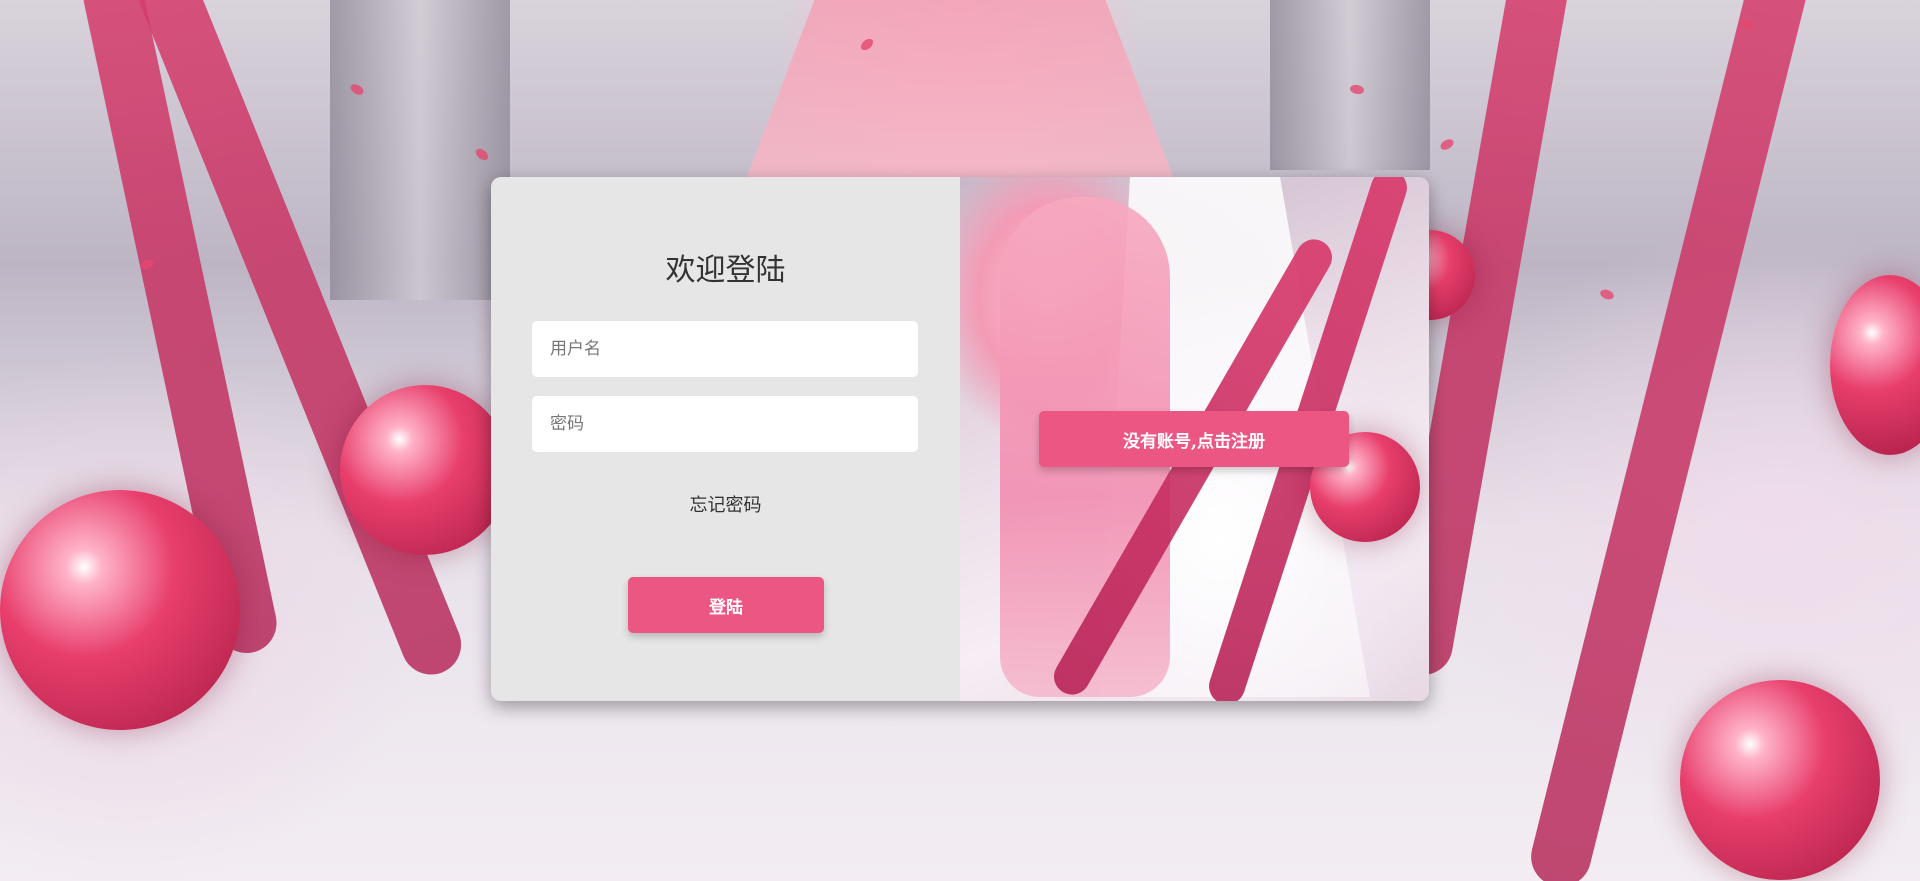 This screenshot has height=881, width=1920. I want to click on forgot-password-link: 忘记密码, so click(725, 504).